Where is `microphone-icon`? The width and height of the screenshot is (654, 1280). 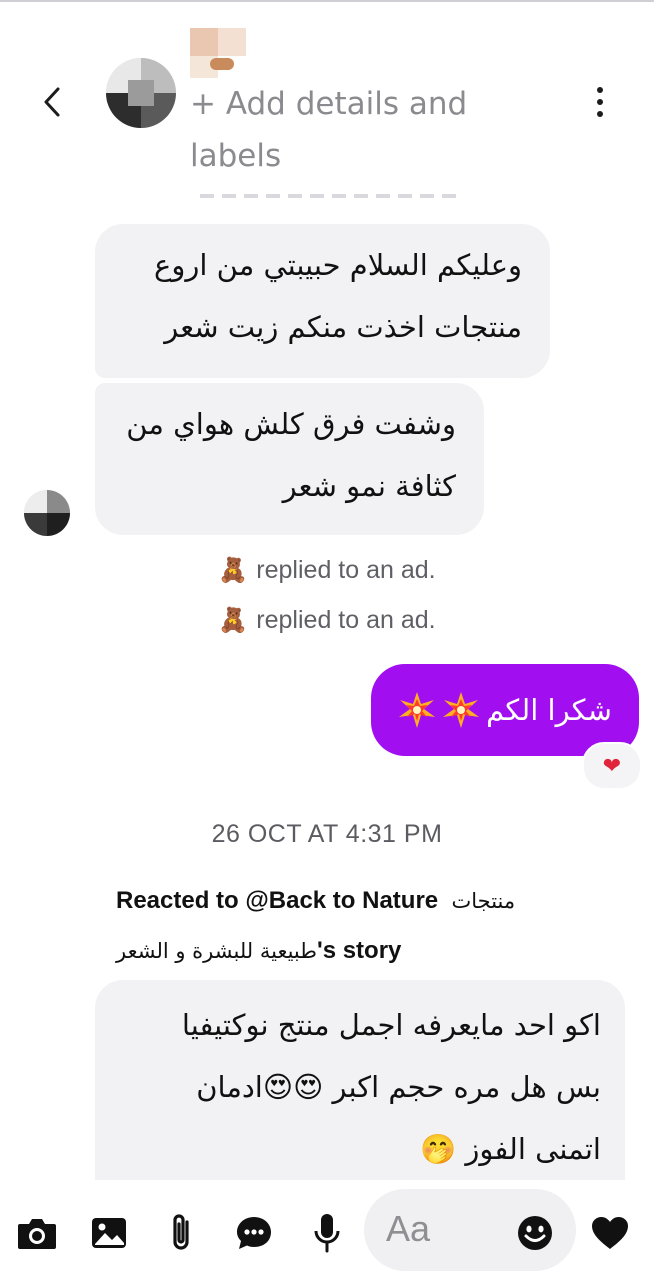 microphone-icon is located at coordinates (327, 1233).